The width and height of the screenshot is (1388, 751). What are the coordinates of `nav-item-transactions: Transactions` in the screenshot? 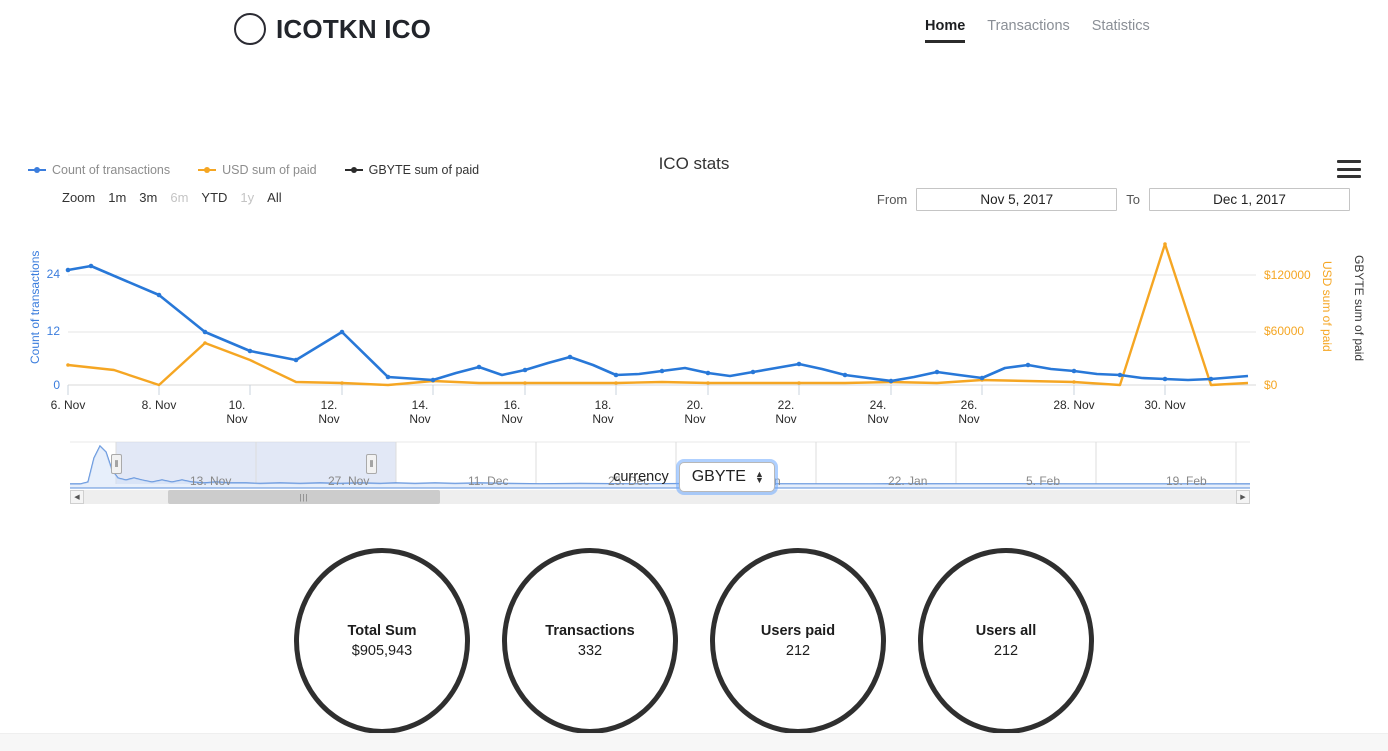 It's located at (1028, 29).